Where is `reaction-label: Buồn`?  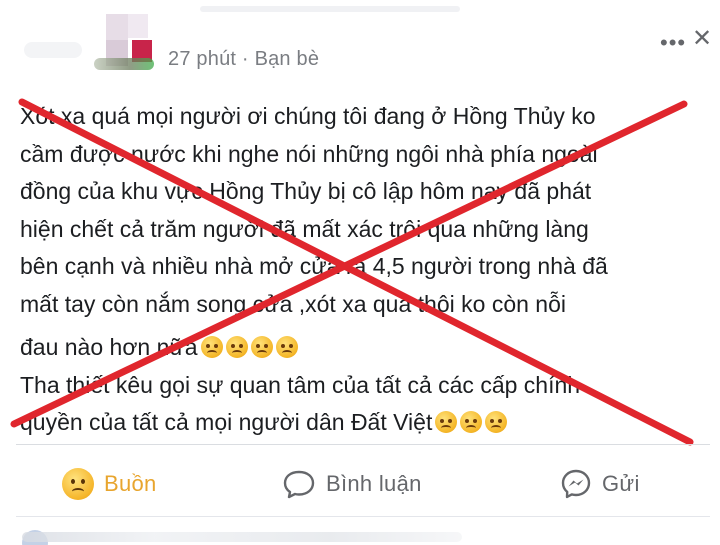
reaction-label: Buồn is located at coordinates (130, 483).